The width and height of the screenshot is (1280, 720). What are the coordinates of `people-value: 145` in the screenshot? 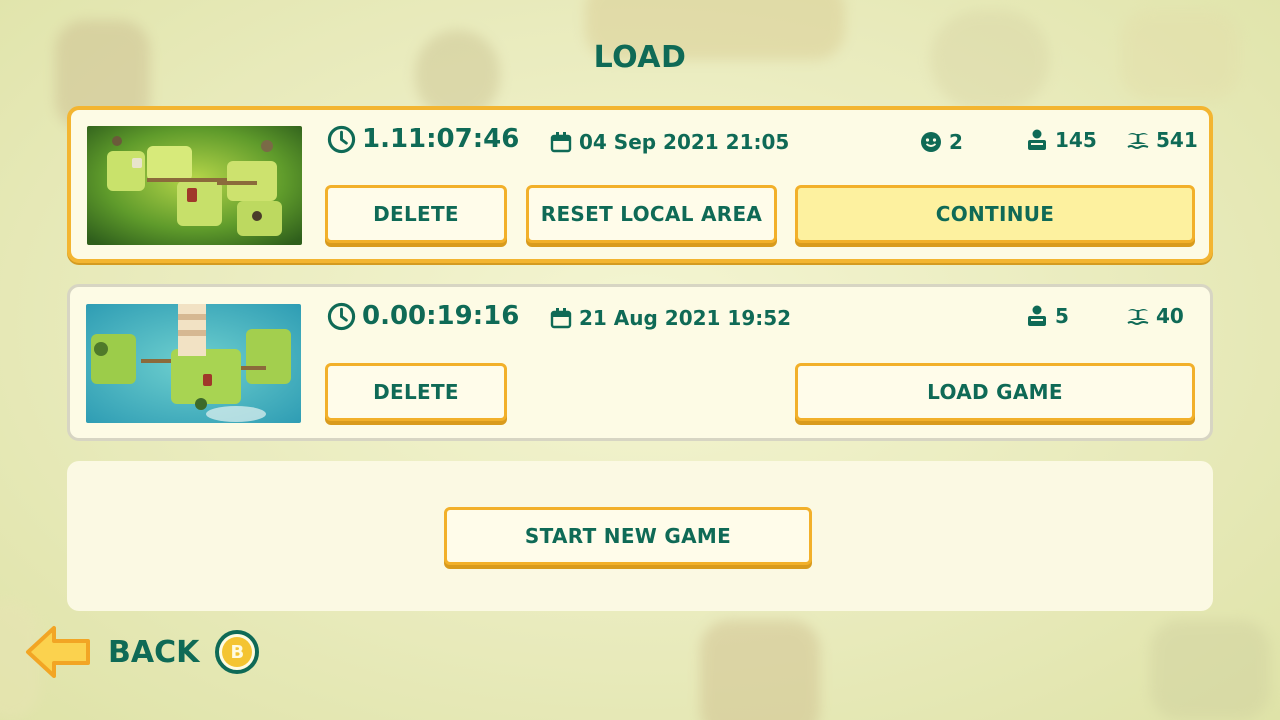 It's located at (1076, 140).